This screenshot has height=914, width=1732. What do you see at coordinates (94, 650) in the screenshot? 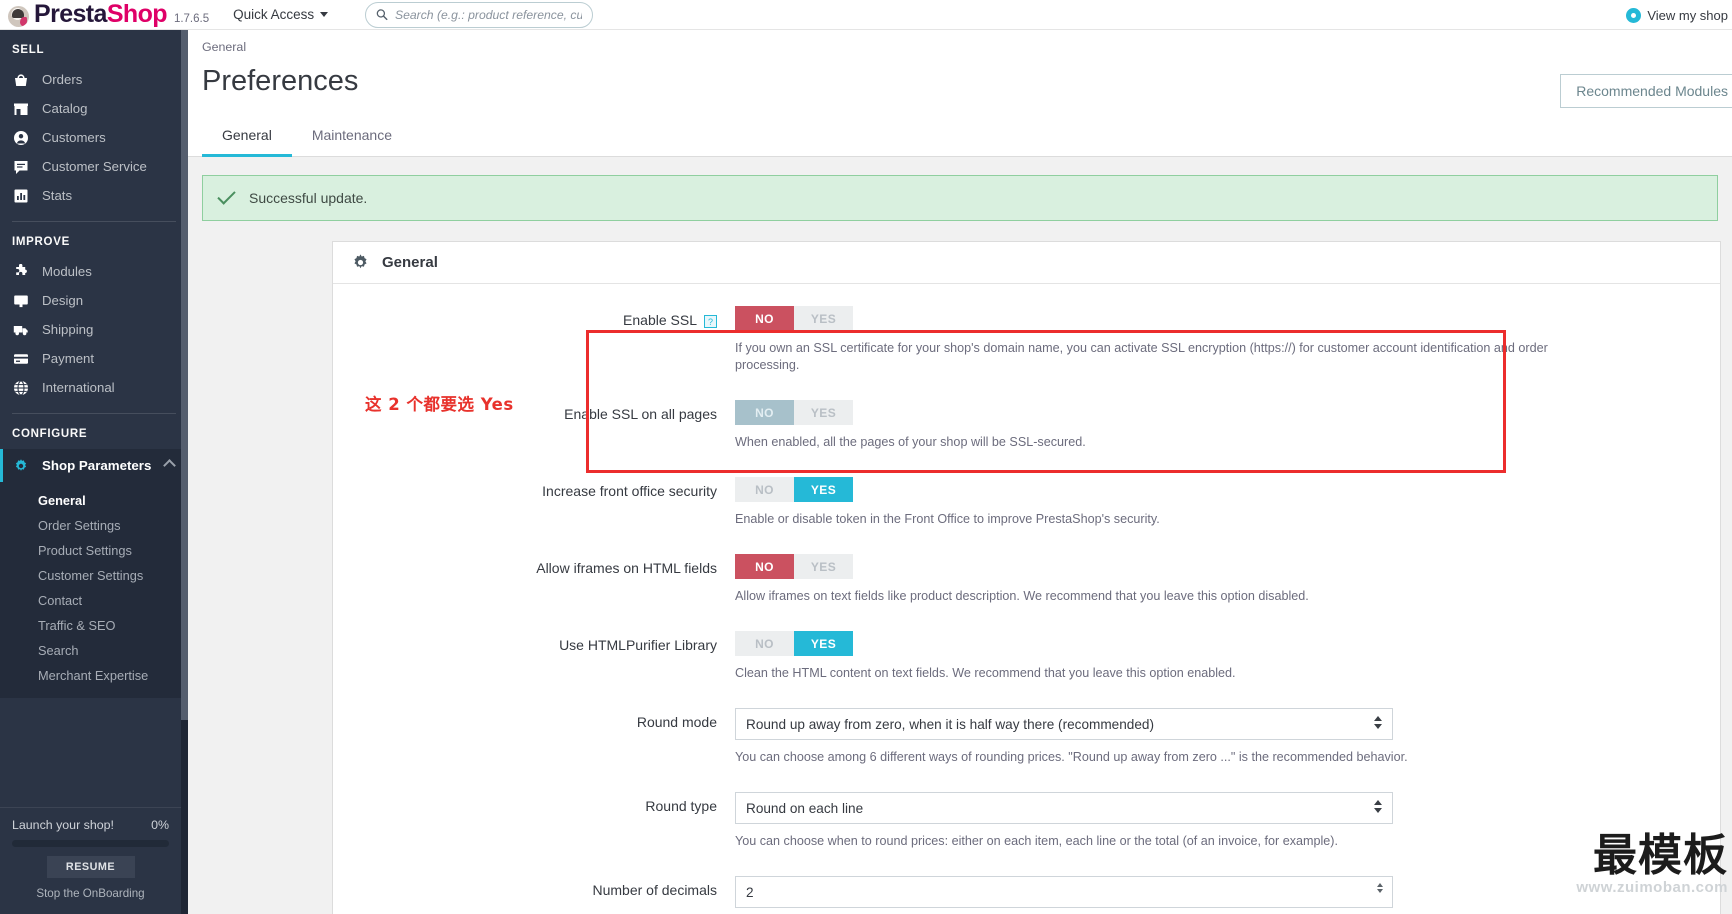
I see `sidebar-subitem-search: Search` at bounding box center [94, 650].